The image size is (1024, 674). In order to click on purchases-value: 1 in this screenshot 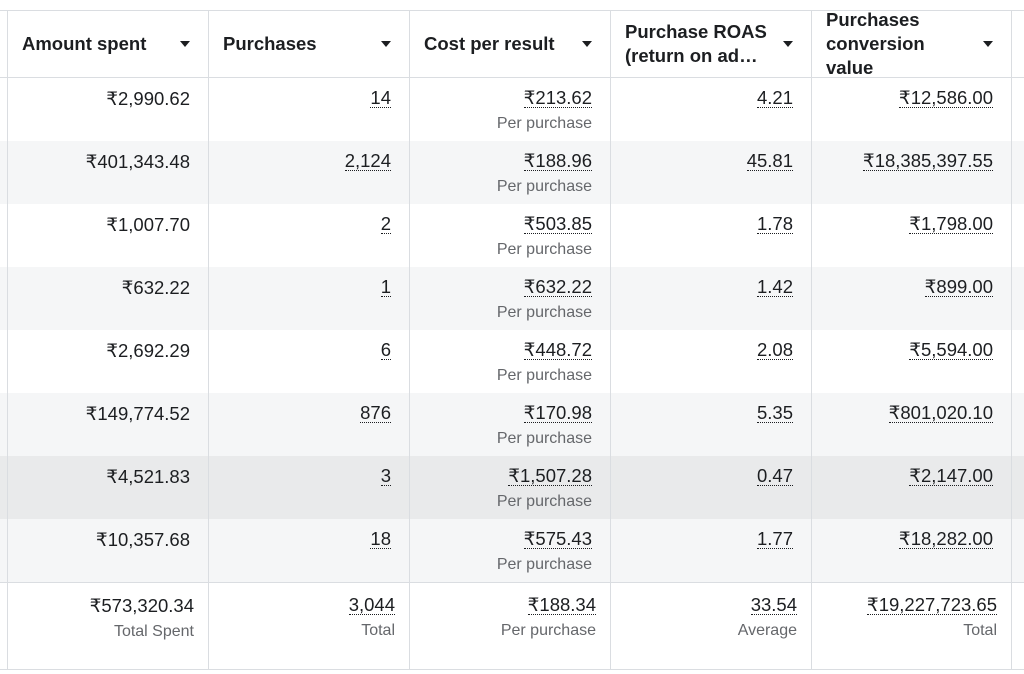, I will do `click(385, 287)`.